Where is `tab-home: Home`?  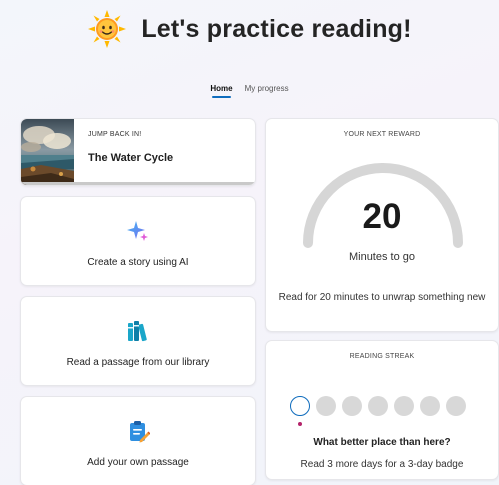 tab-home: Home is located at coordinates (221, 91).